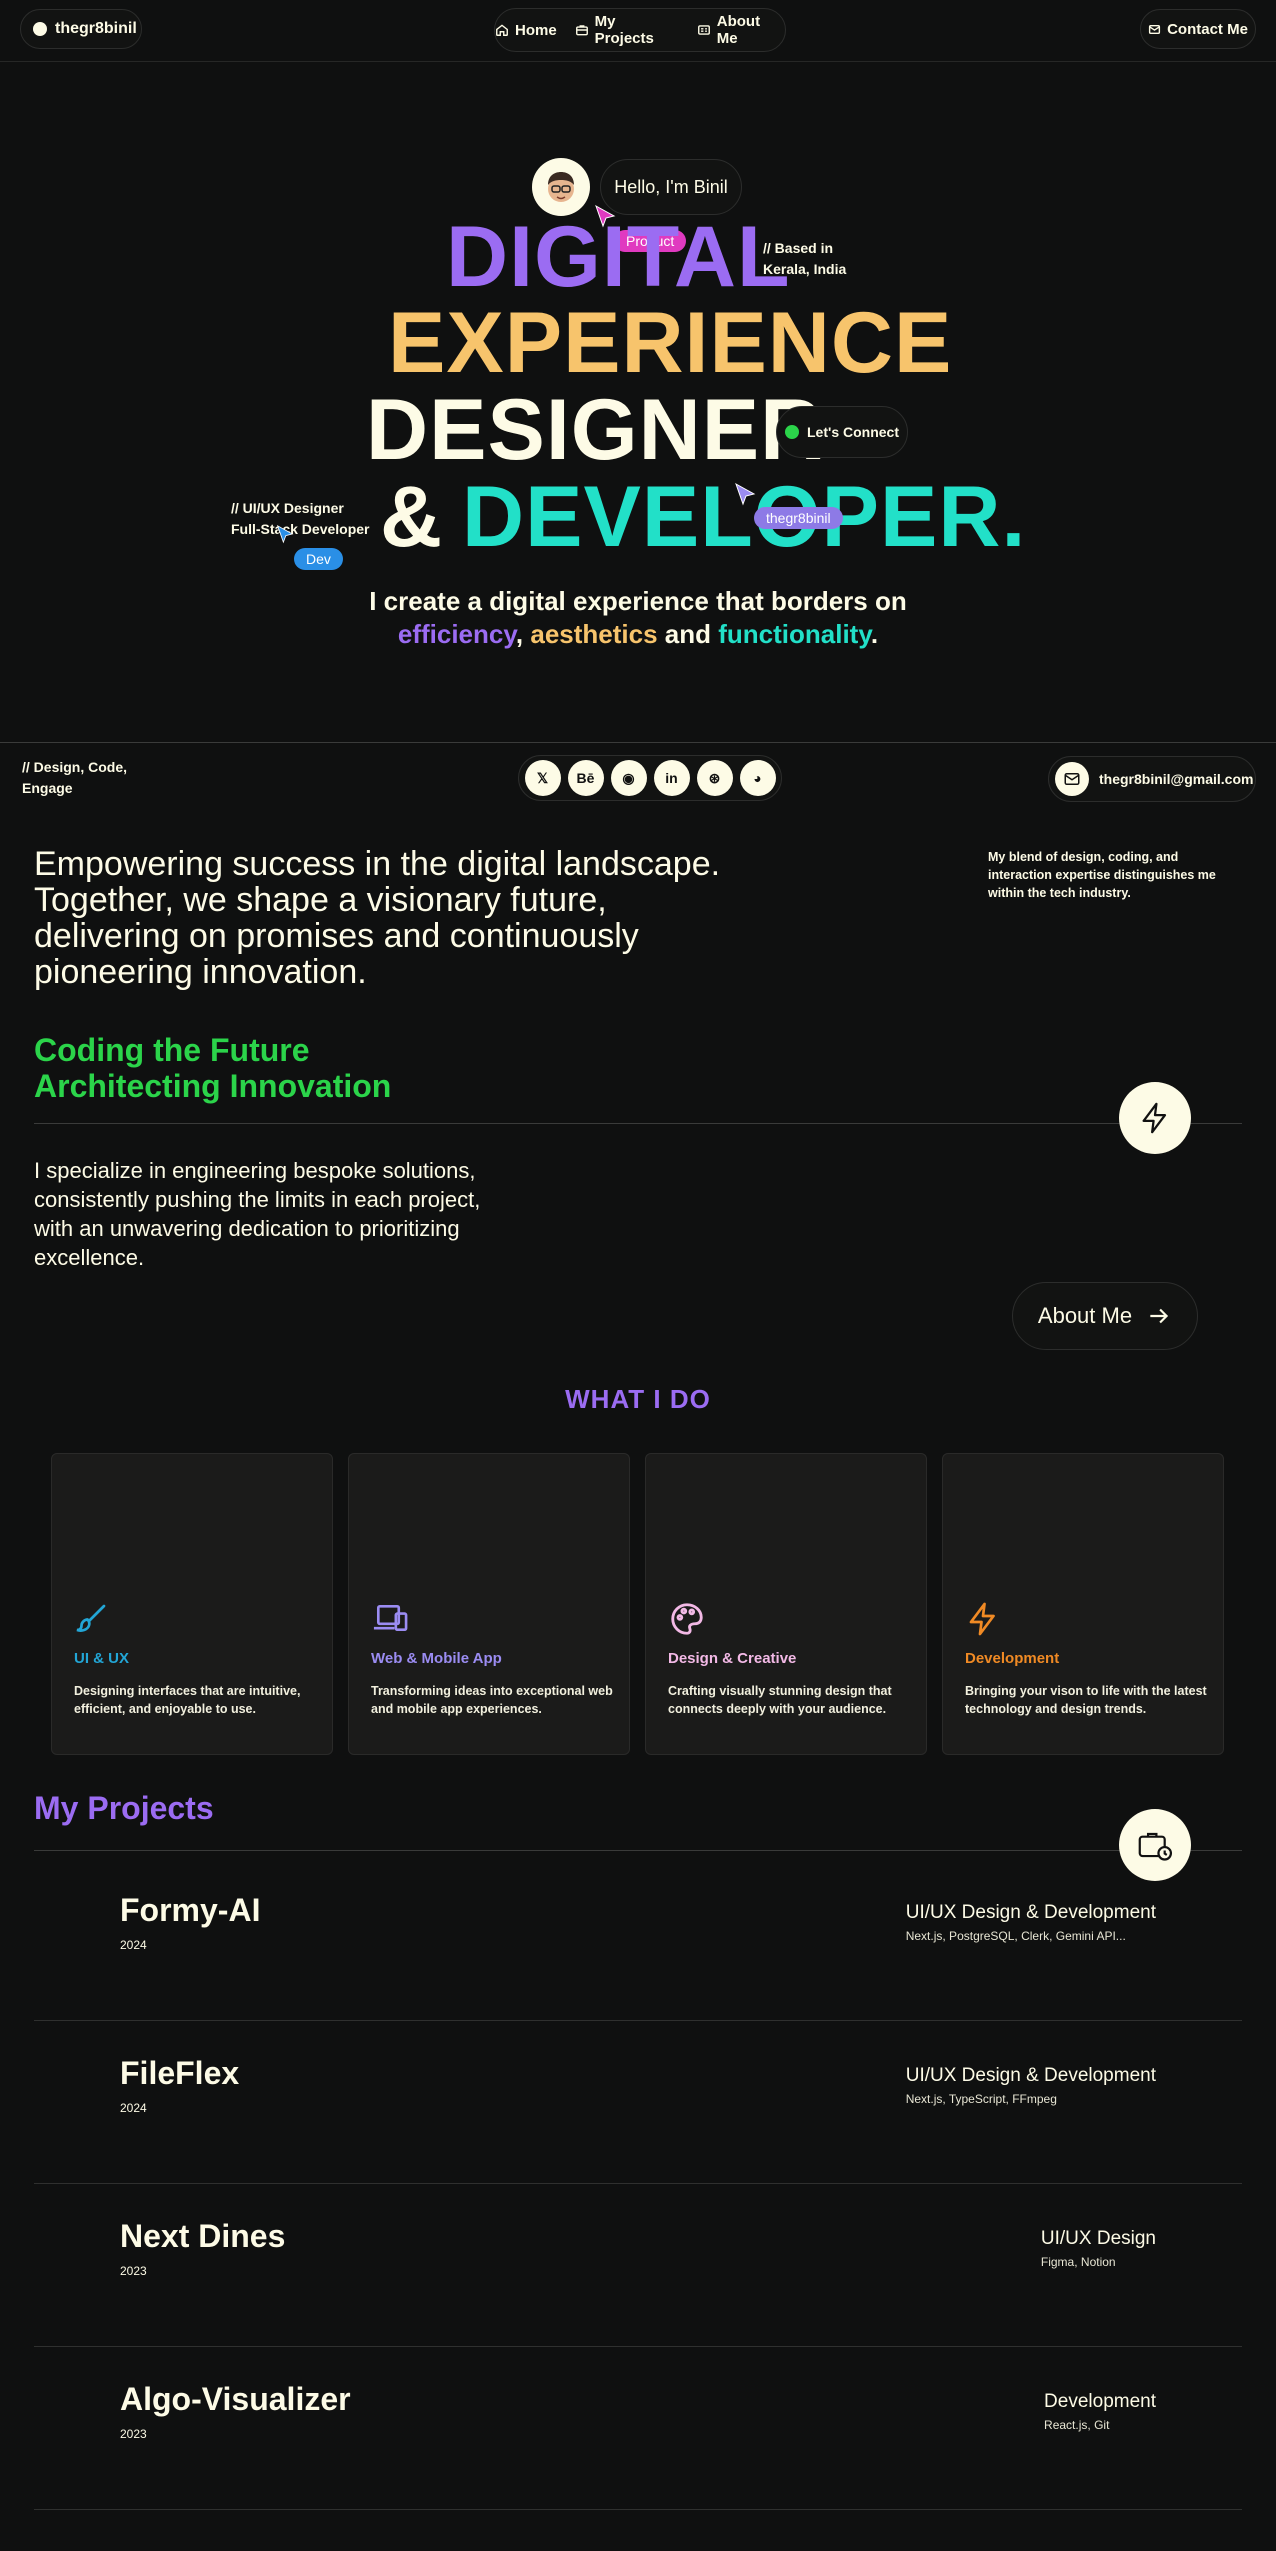 The width and height of the screenshot is (1276, 2551). I want to click on brand-link: thegr8binil, so click(81, 29).